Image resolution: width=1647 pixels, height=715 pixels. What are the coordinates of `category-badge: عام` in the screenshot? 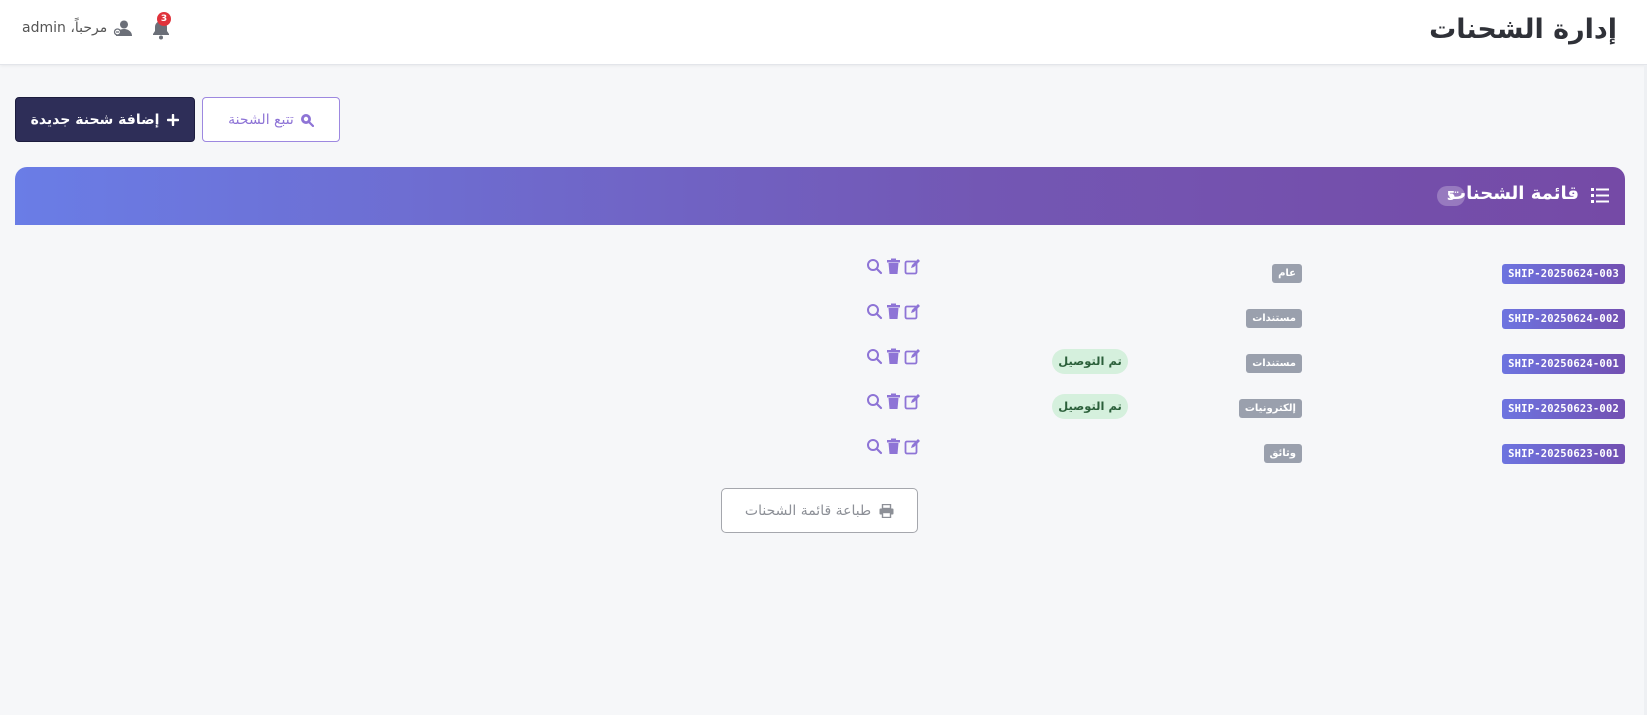 It's located at (1287, 273).